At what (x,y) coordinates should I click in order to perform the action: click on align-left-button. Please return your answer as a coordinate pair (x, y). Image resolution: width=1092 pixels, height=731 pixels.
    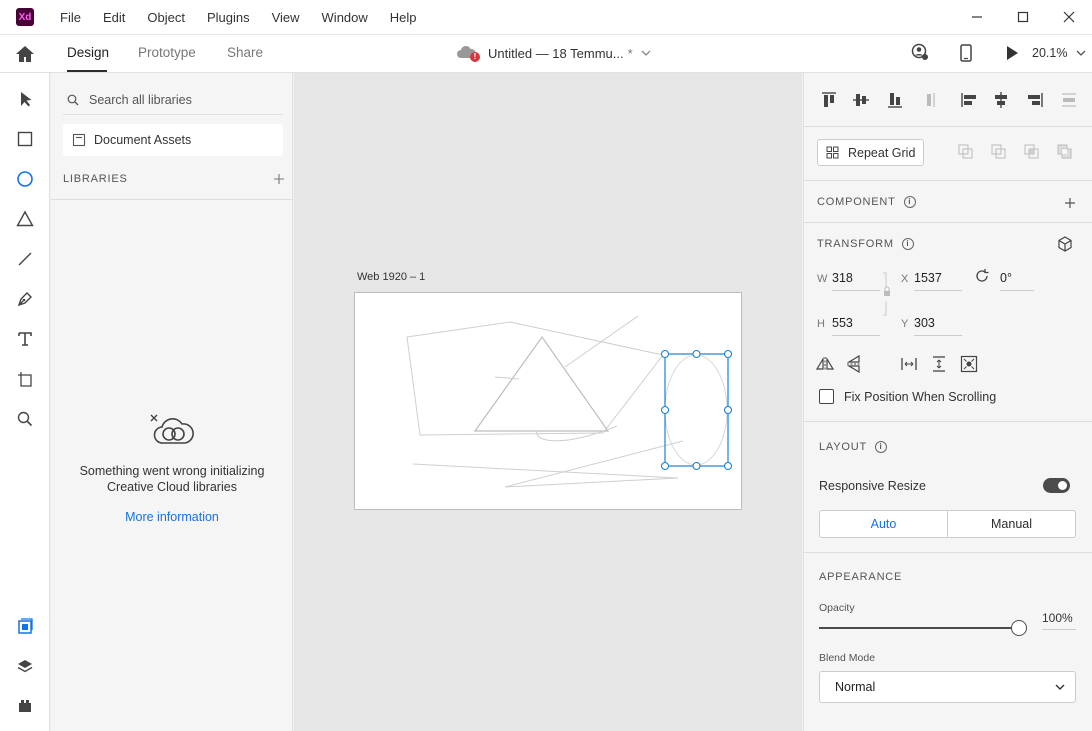
    Looking at the image, I should click on (969, 100).